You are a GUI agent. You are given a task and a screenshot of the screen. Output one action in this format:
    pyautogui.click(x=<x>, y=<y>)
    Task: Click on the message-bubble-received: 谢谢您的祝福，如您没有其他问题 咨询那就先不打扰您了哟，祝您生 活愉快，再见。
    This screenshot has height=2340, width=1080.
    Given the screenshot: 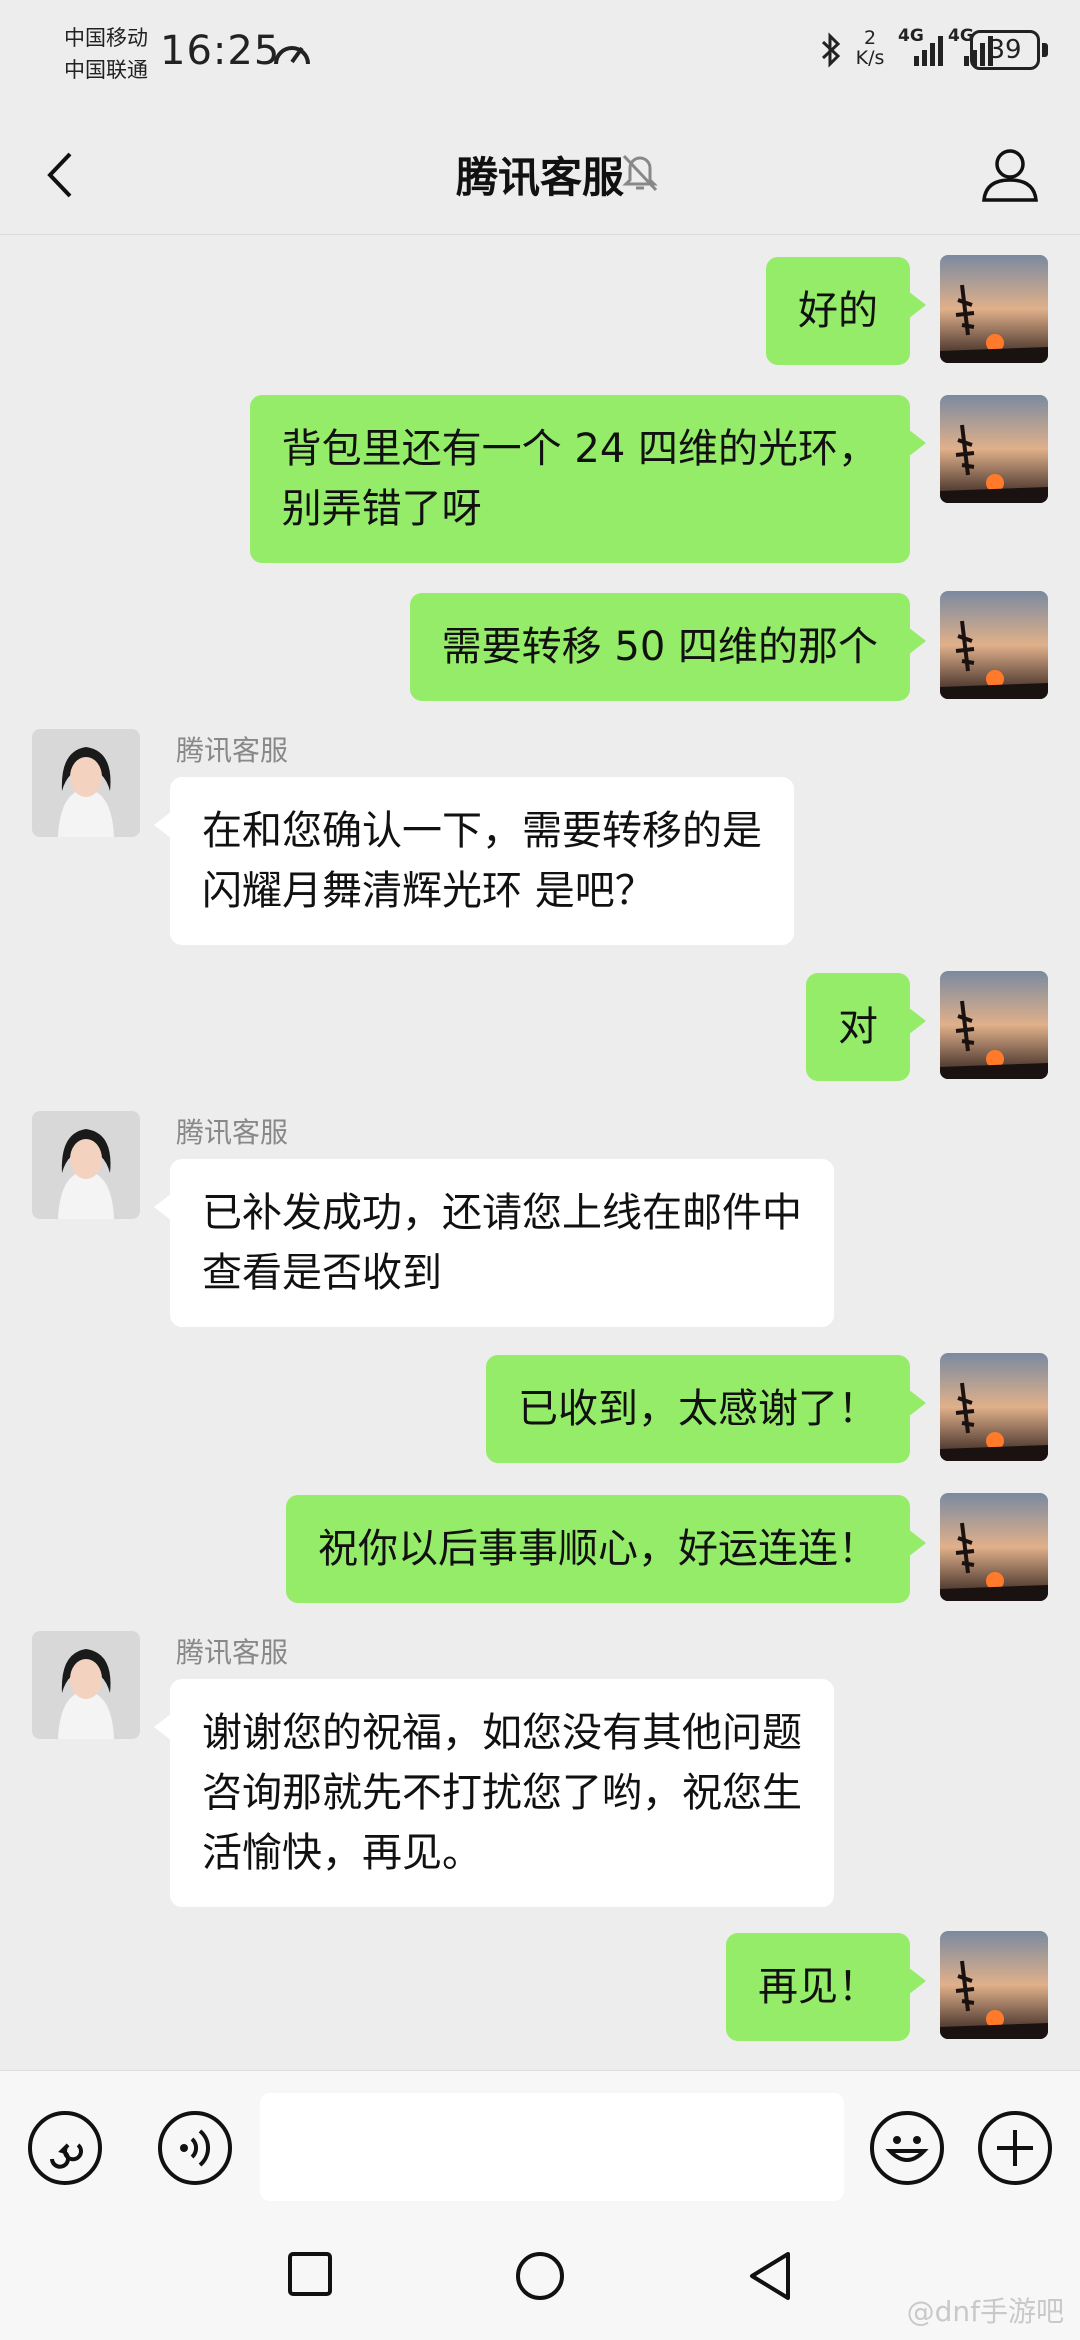 What is the action you would take?
    pyautogui.click(x=494, y=1793)
    